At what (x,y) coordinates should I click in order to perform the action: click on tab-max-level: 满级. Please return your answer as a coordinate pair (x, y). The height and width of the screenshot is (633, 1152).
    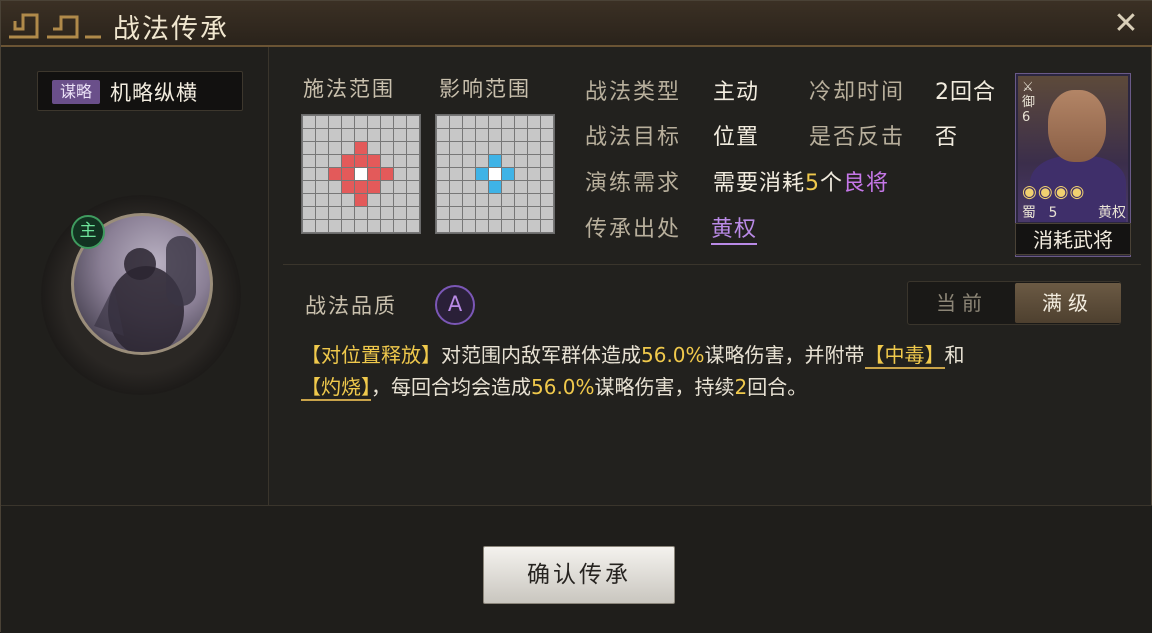
    Looking at the image, I should click on (1068, 303).